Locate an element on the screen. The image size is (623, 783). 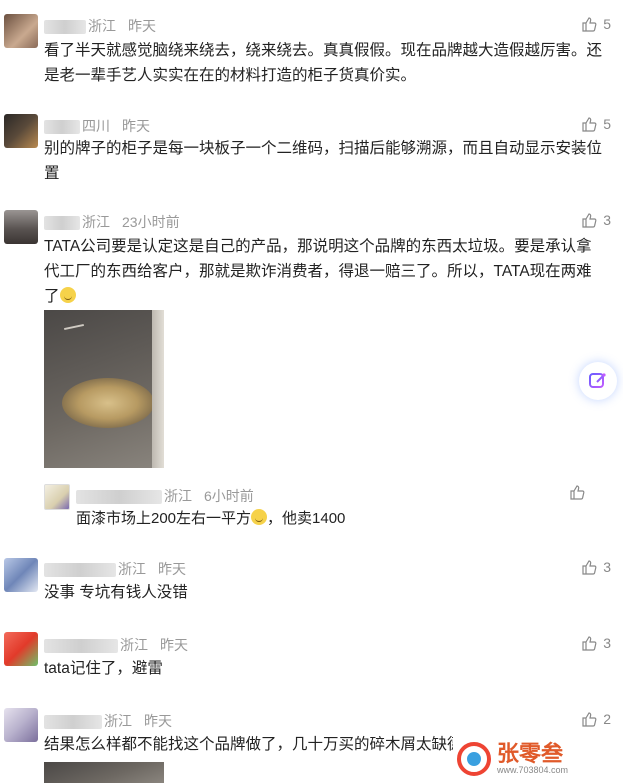
ai-chat-icon is located at coordinates (597, 380).